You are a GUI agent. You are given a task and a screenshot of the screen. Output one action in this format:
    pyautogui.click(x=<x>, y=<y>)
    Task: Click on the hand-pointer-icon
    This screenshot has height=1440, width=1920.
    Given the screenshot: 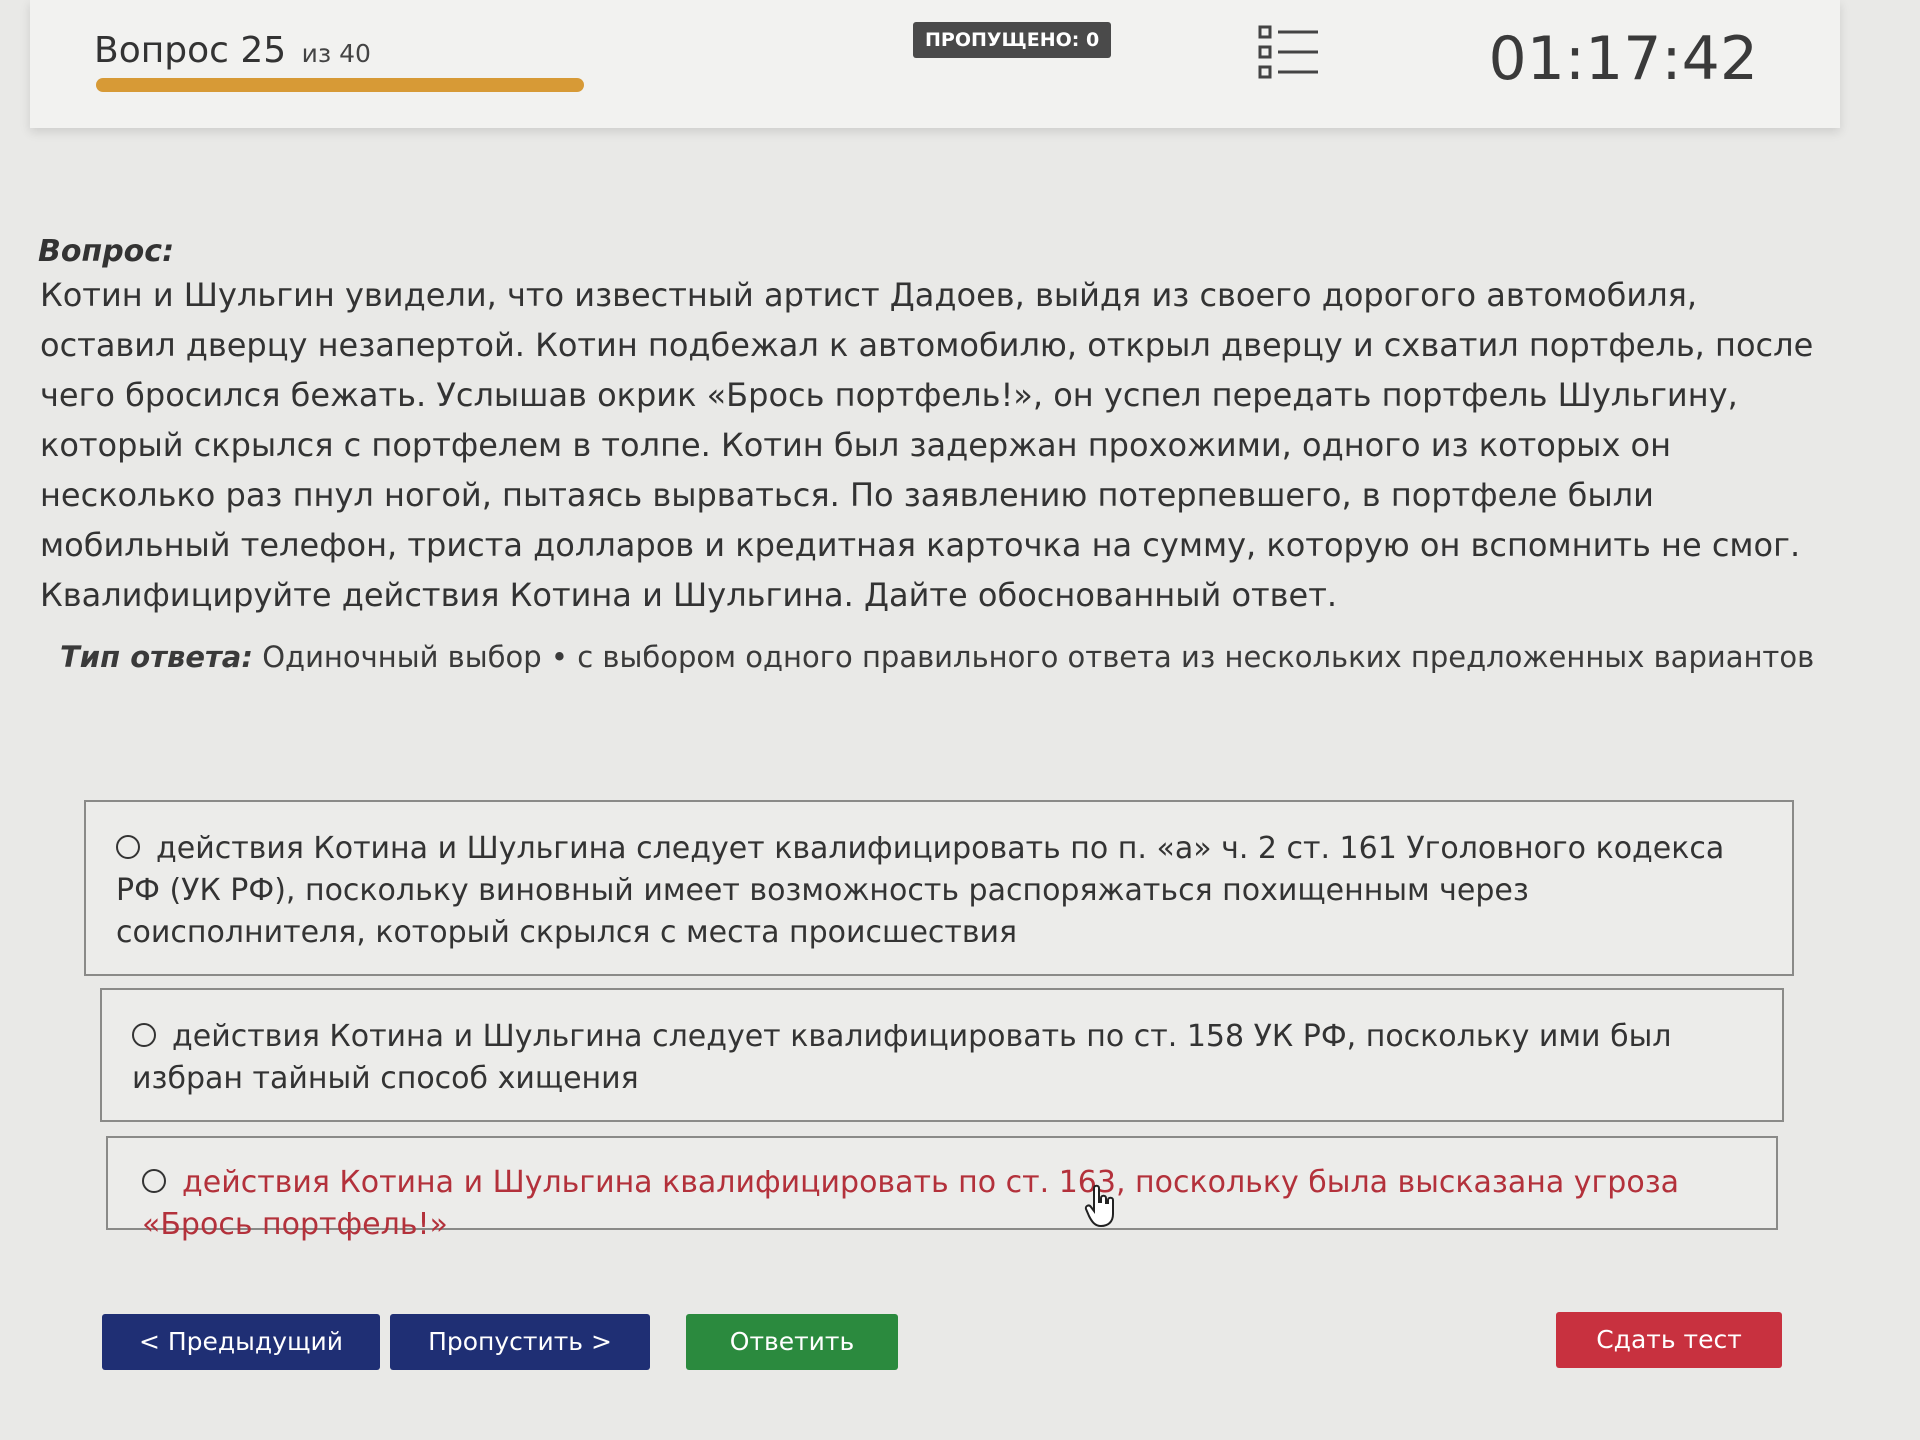 What is the action you would take?
    pyautogui.click(x=1101, y=1206)
    